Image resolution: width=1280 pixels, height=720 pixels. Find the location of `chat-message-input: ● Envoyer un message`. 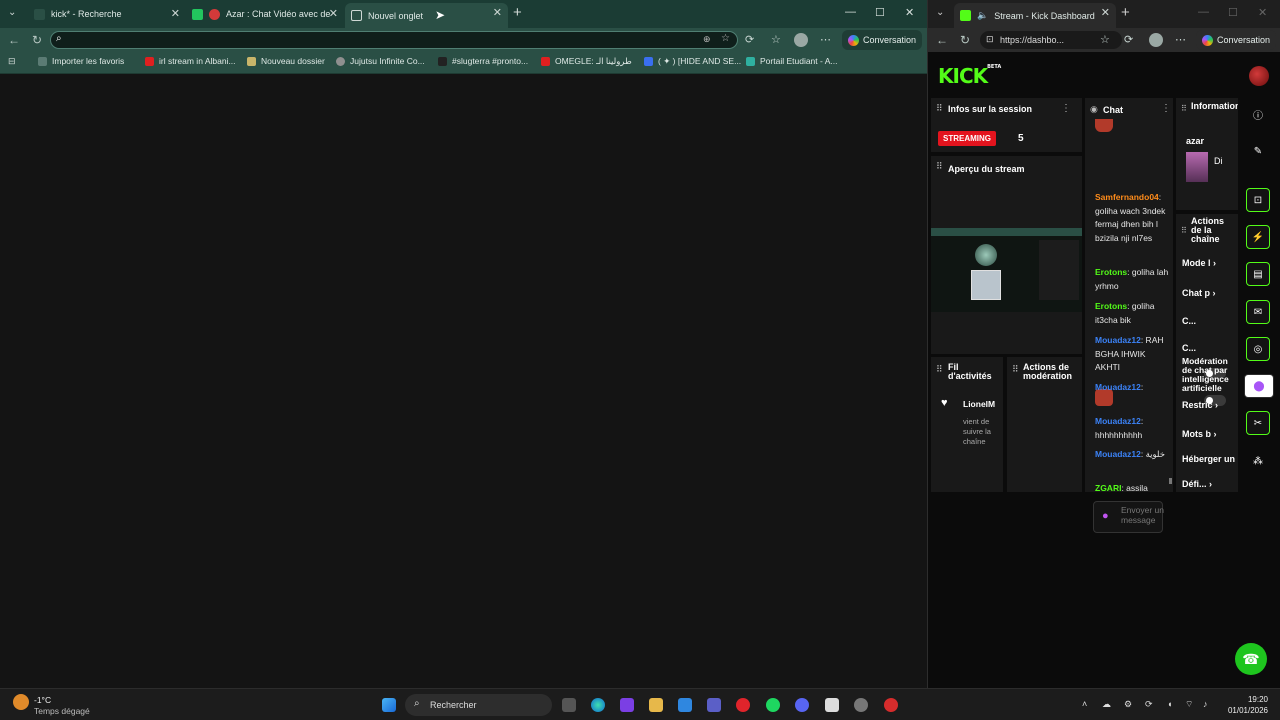

chat-message-input: ● Envoyer un message is located at coordinates (1128, 517).